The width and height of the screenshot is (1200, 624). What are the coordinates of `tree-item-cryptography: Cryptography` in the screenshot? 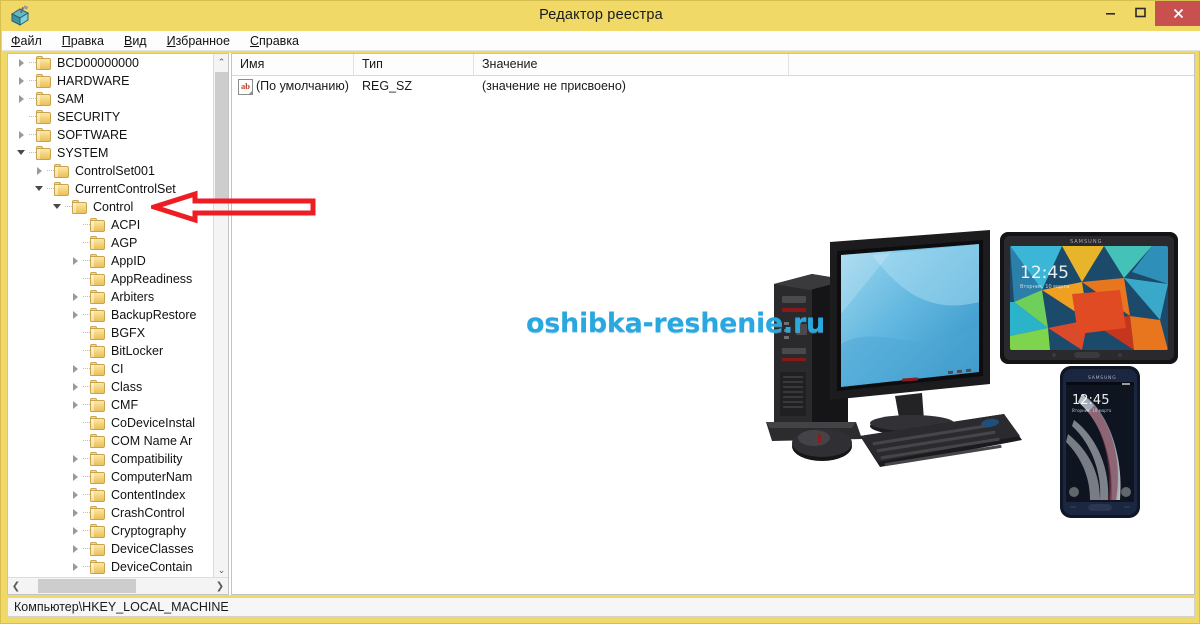 It's located at (110, 531).